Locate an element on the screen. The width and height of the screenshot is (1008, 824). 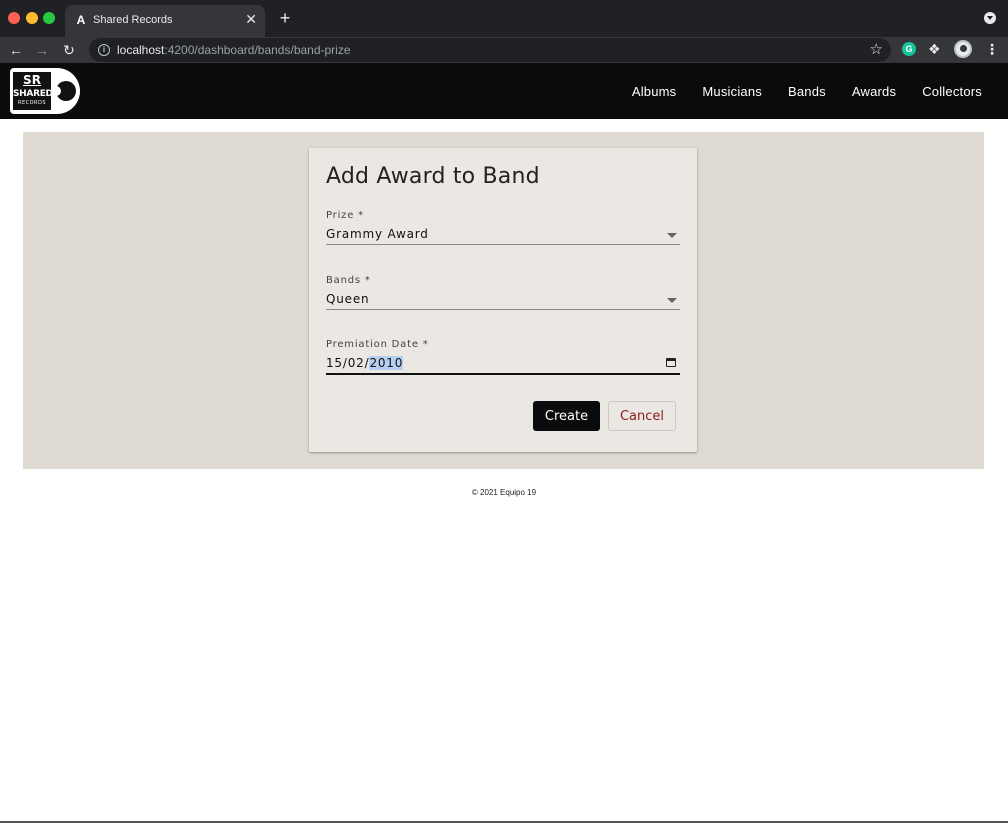
reload-icon: ↻ is located at coordinates (69, 50).